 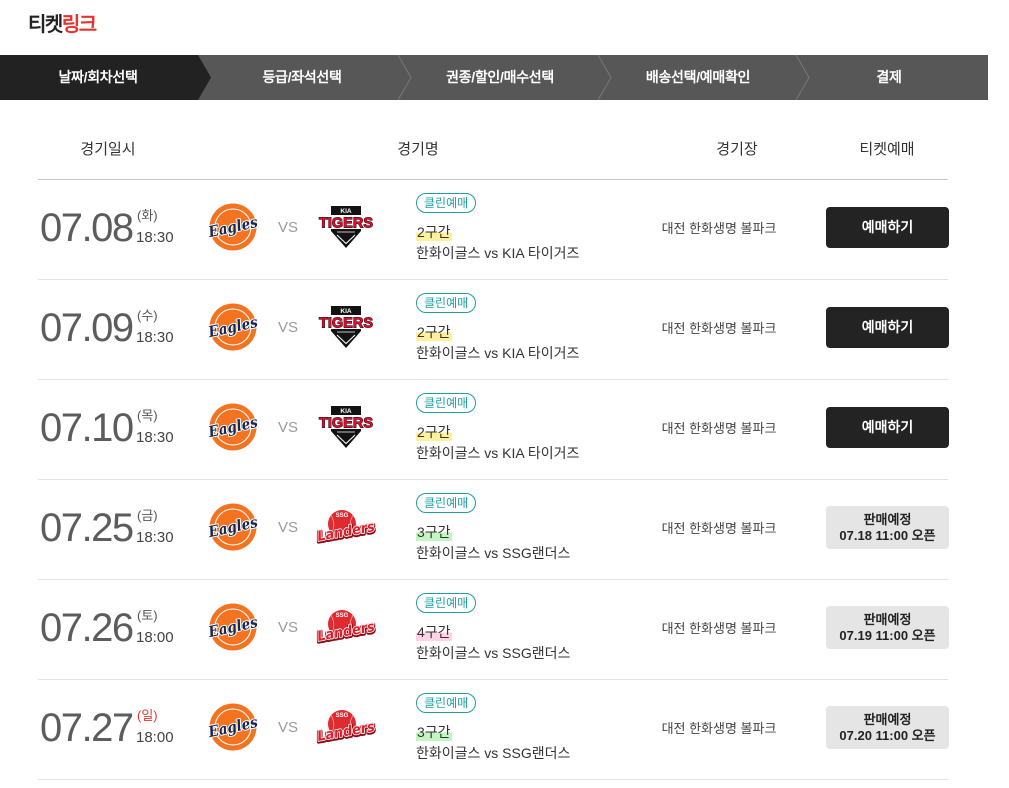 I want to click on ticketlink-logo: 티켓링크, so click(x=62, y=25).